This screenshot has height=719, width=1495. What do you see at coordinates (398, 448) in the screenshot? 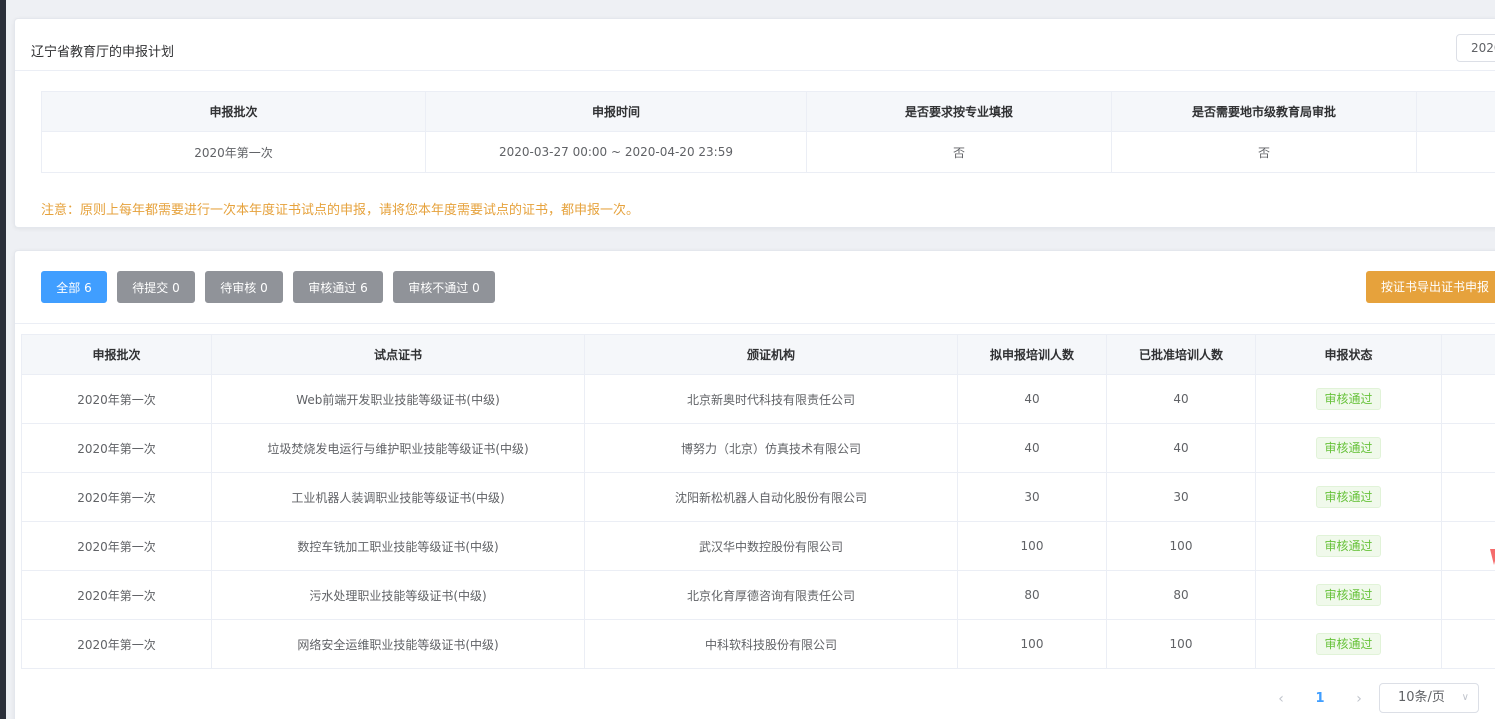
I see `cell-certificate: 垃圾焚烧发电运行与维护职业技能等级证书(中级)` at bounding box center [398, 448].